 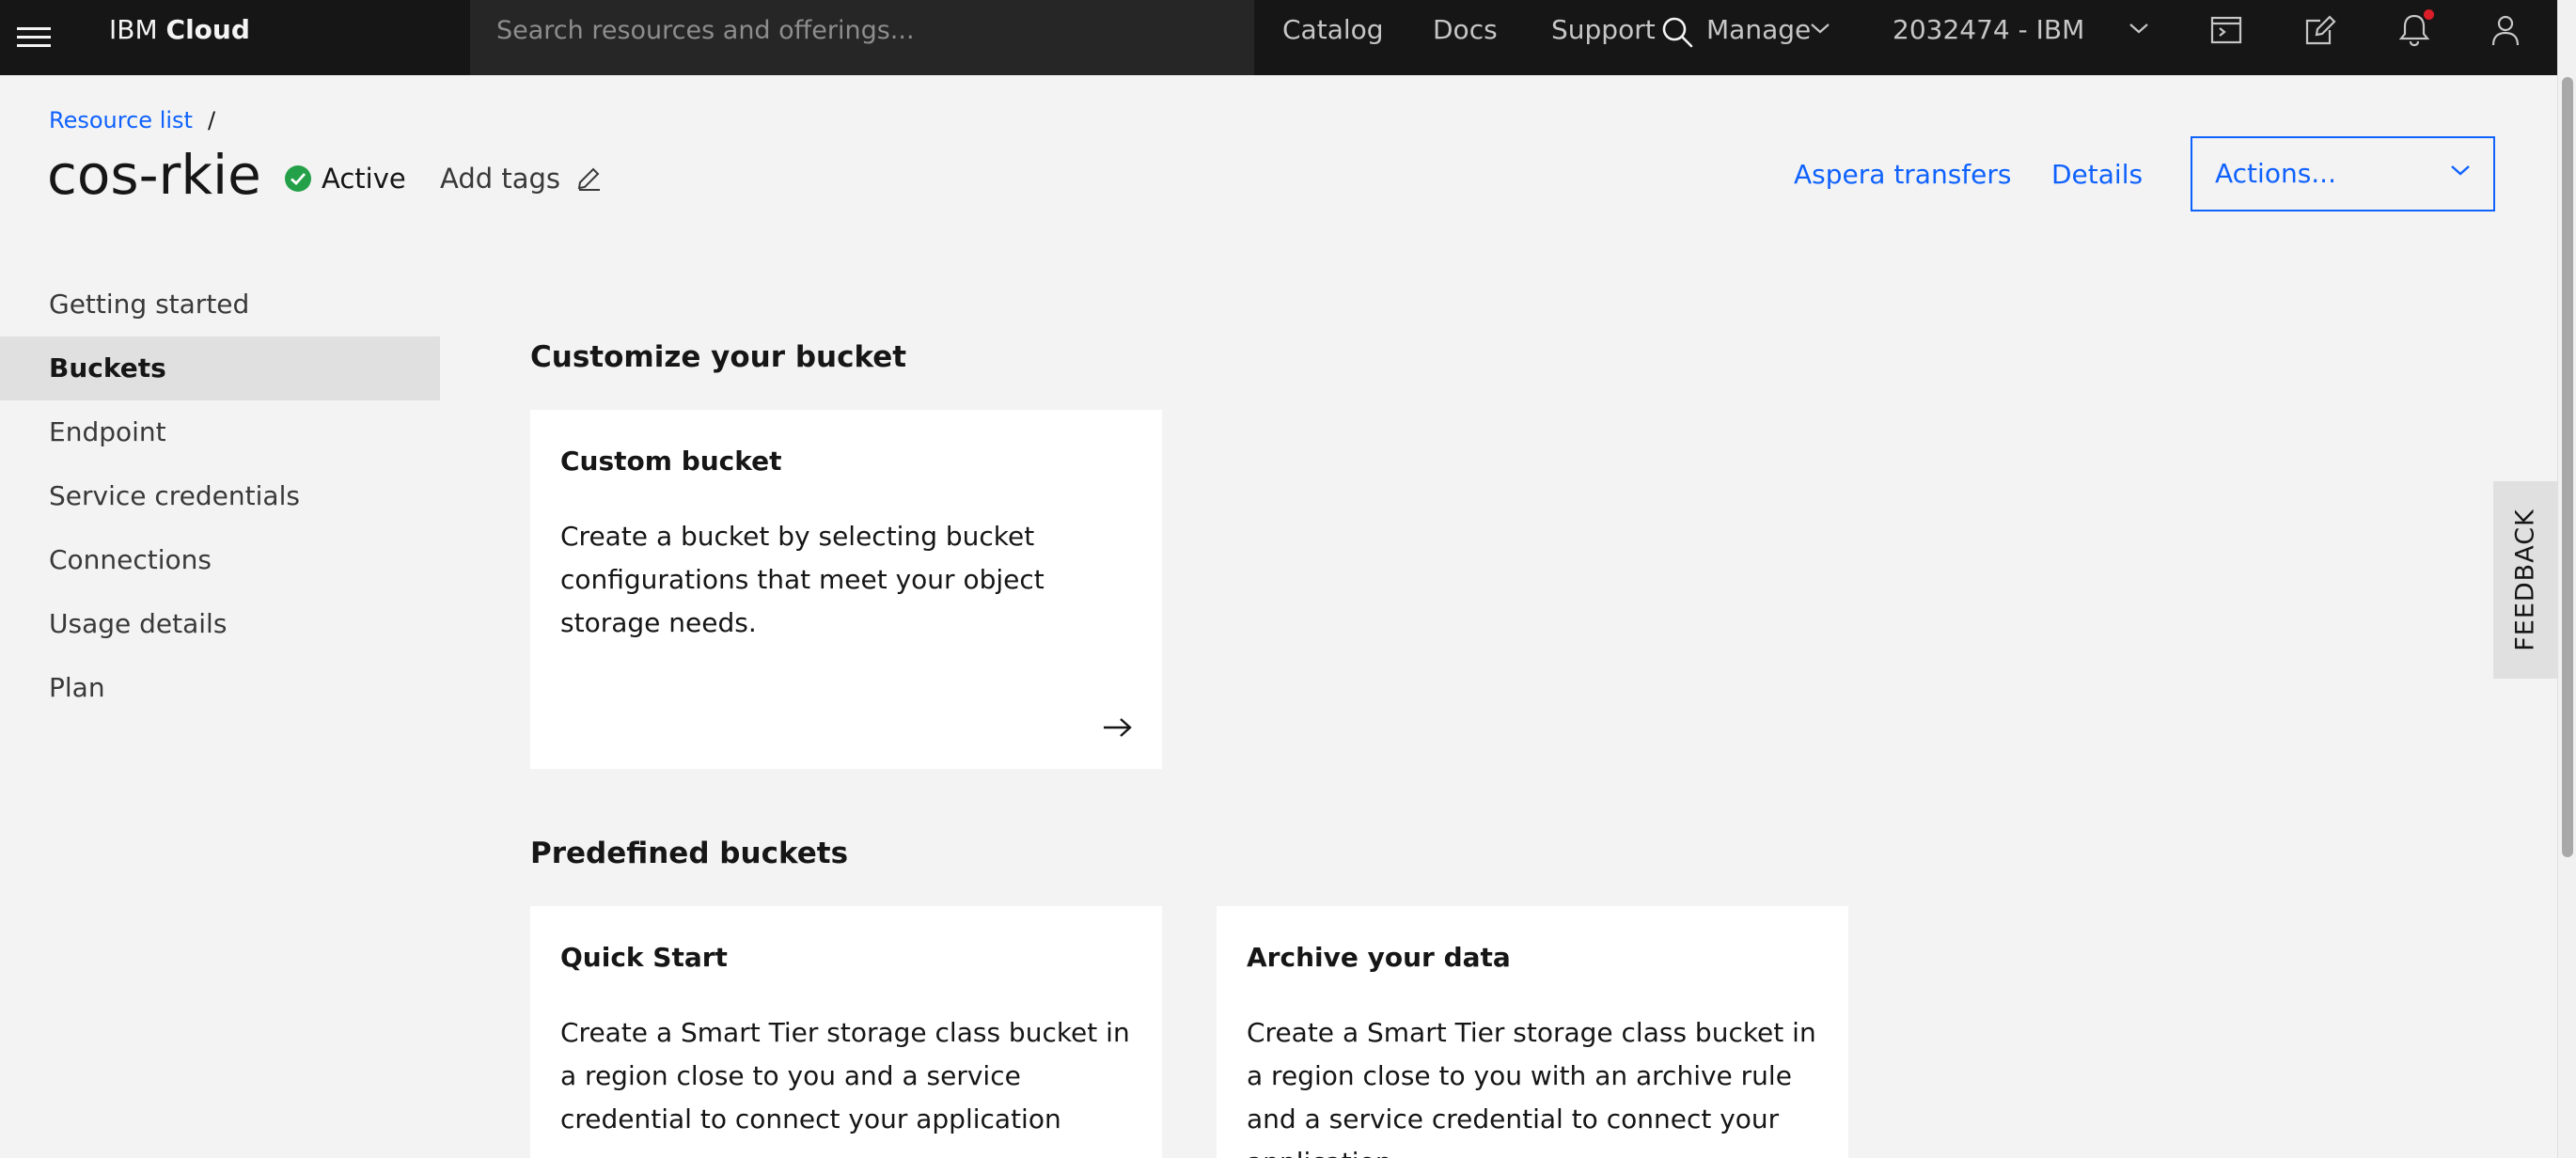 I want to click on menu-icon, so click(x=34, y=38).